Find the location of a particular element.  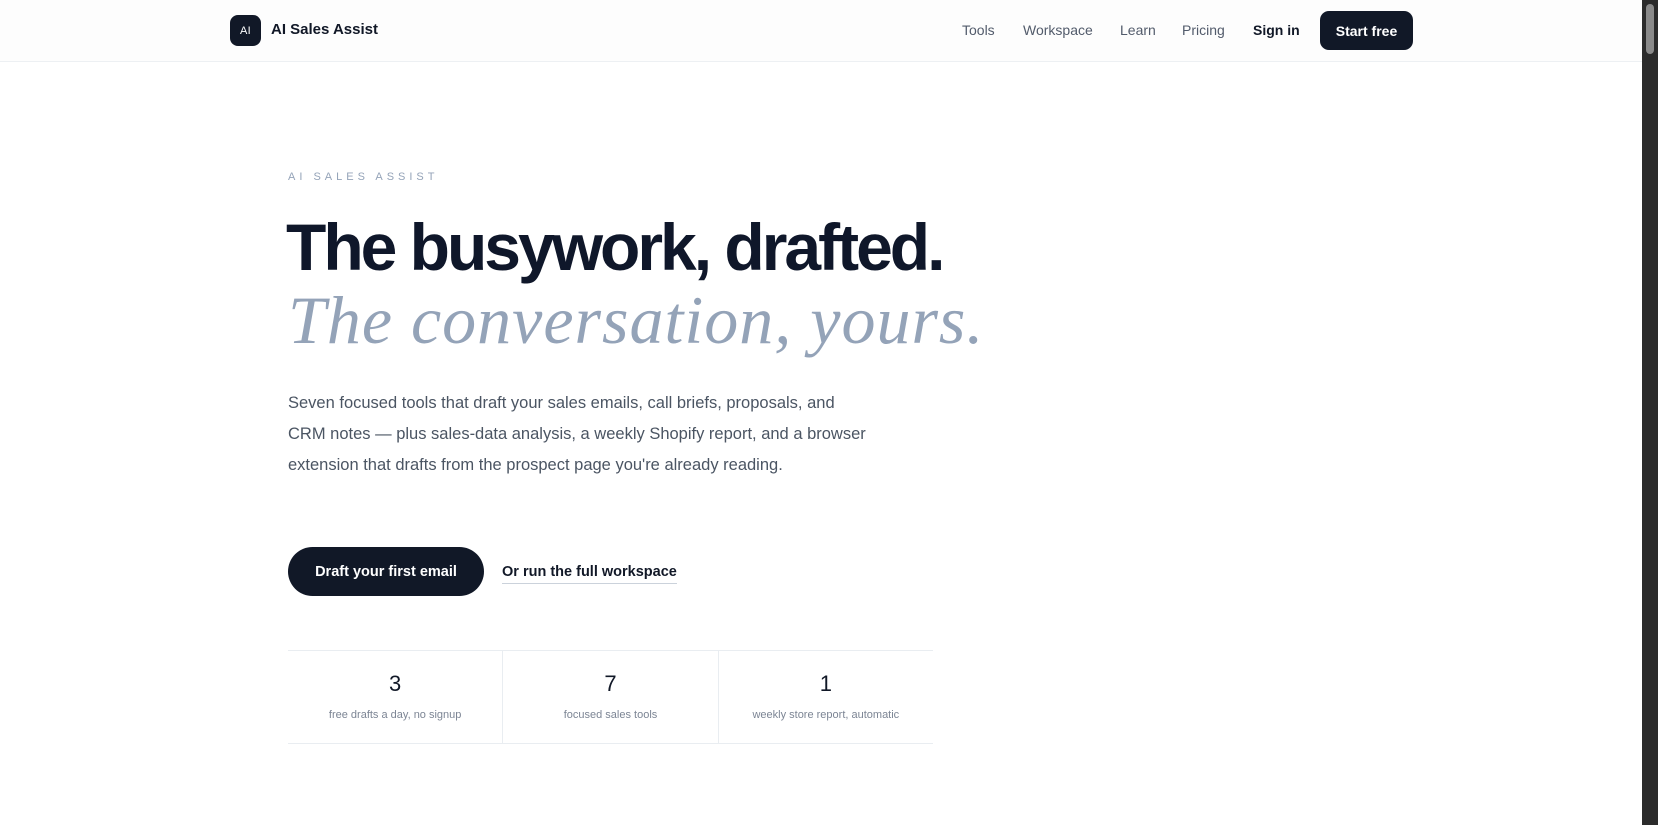

nav-link-workspace: Workspace is located at coordinates (1058, 30).